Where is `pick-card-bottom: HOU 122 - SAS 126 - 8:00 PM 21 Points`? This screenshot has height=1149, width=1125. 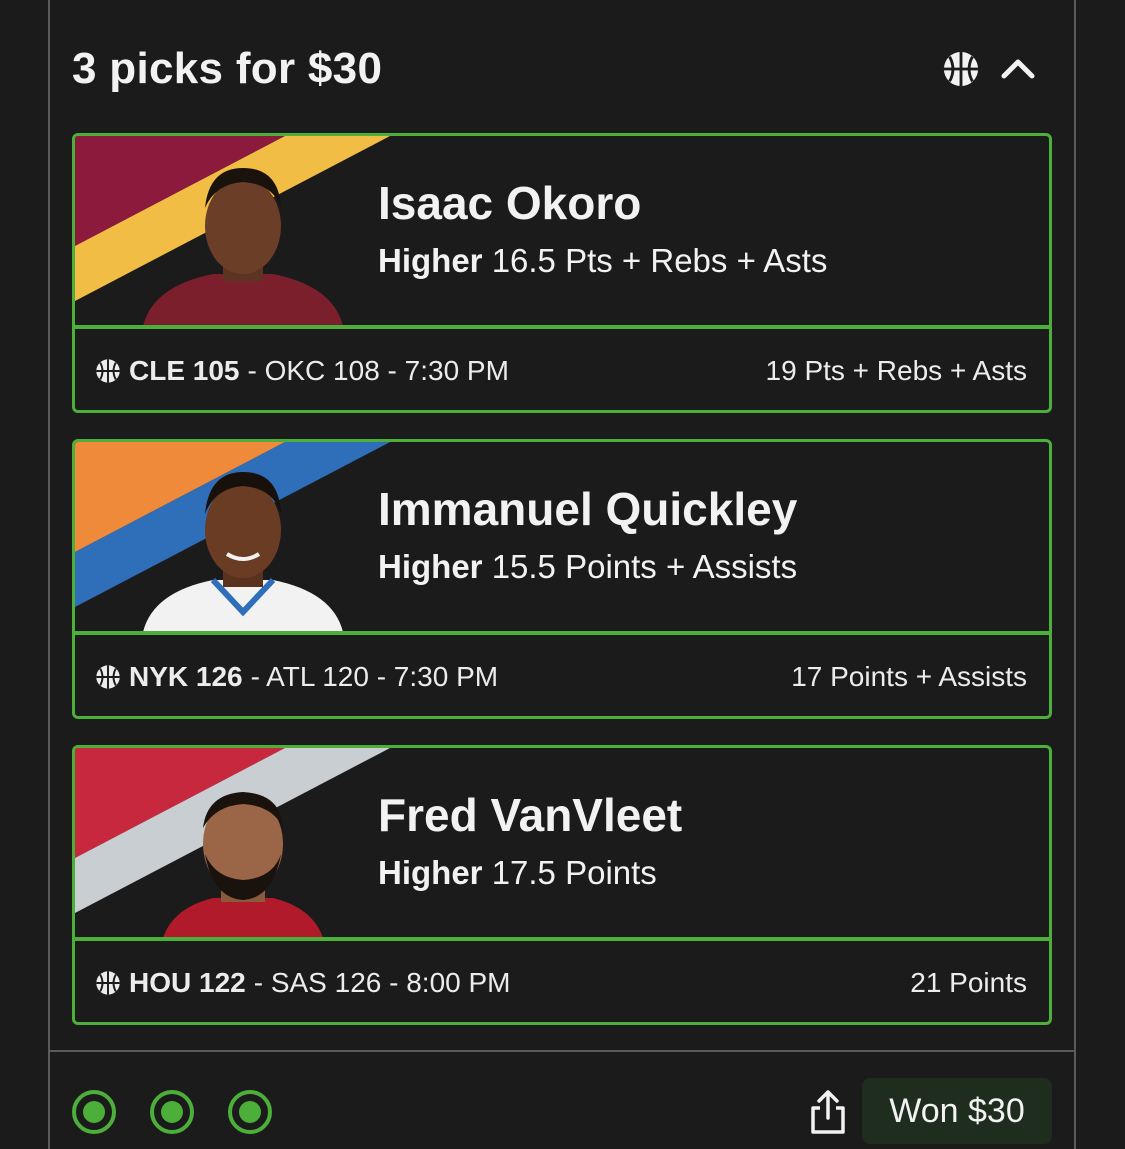 pick-card-bottom: HOU 122 - SAS 126 - 8:00 PM 21 Points is located at coordinates (562, 981).